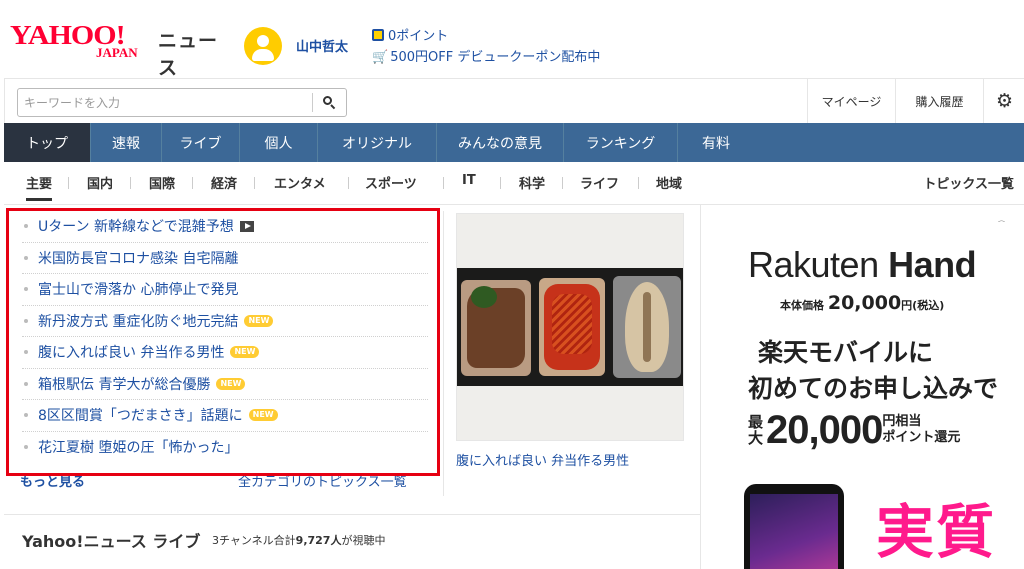 The width and height of the screenshot is (1024, 569). What do you see at coordinates (363, 540) in the screenshot?
I see `live-desc-suffix: が視聴中` at bounding box center [363, 540].